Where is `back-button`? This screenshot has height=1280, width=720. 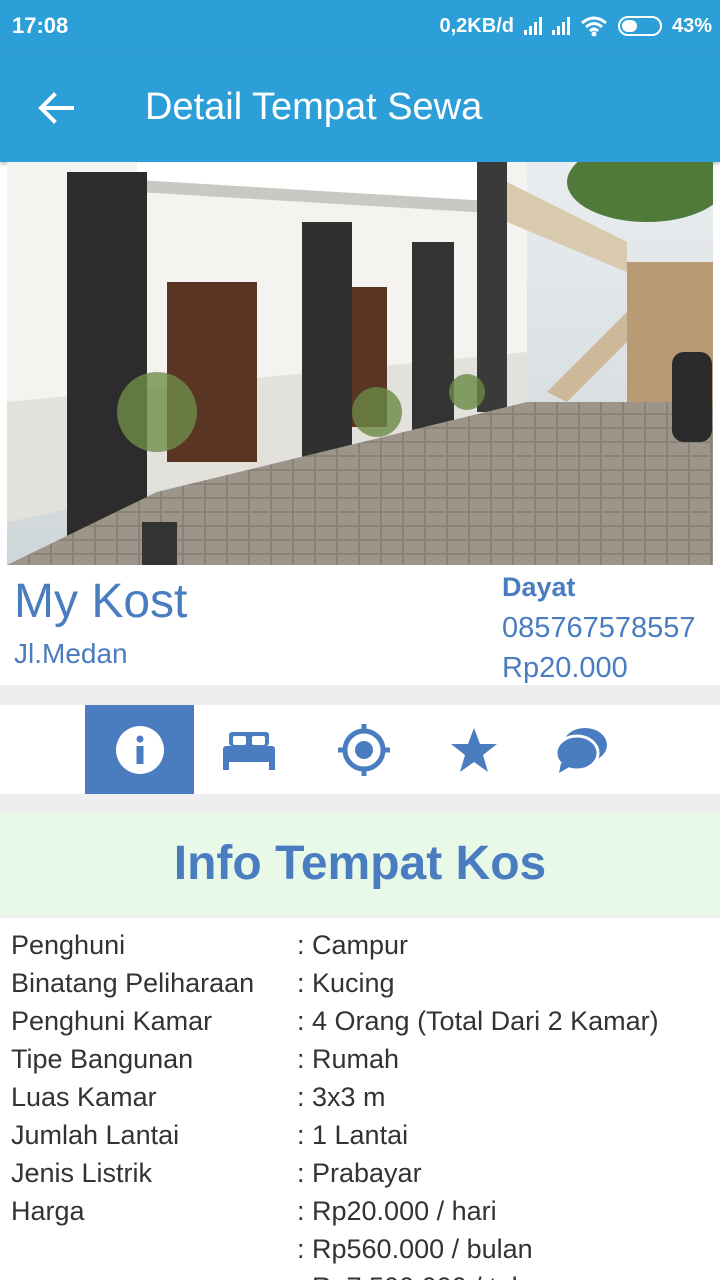
back-button is located at coordinates (56, 108).